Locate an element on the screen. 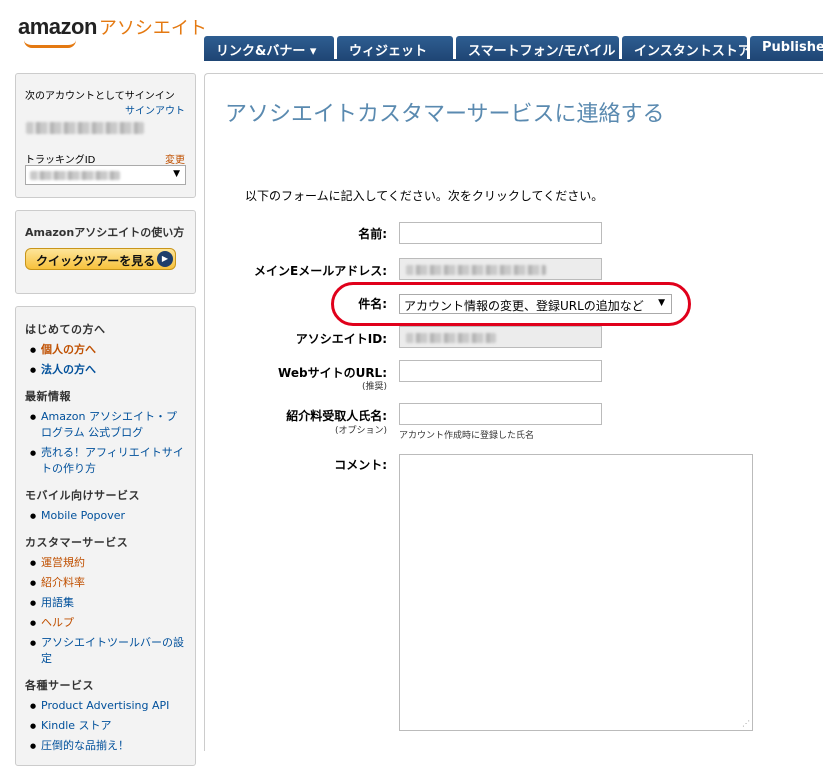 The image size is (823, 778). highlight-annotation is located at coordinates (511, 304).